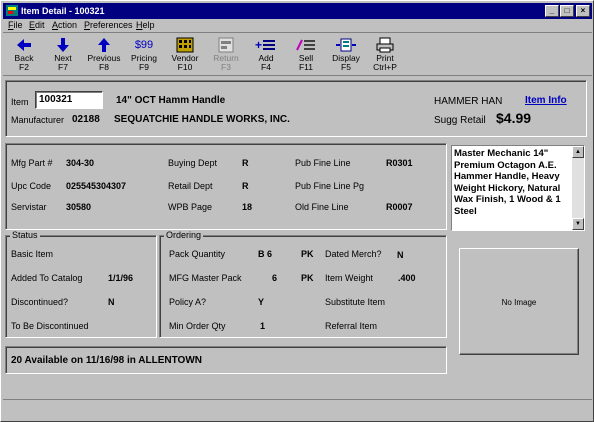 The image size is (594, 422). What do you see at coordinates (385, 56) in the screenshot?
I see `print-button: Print Ctrl+P` at bounding box center [385, 56].